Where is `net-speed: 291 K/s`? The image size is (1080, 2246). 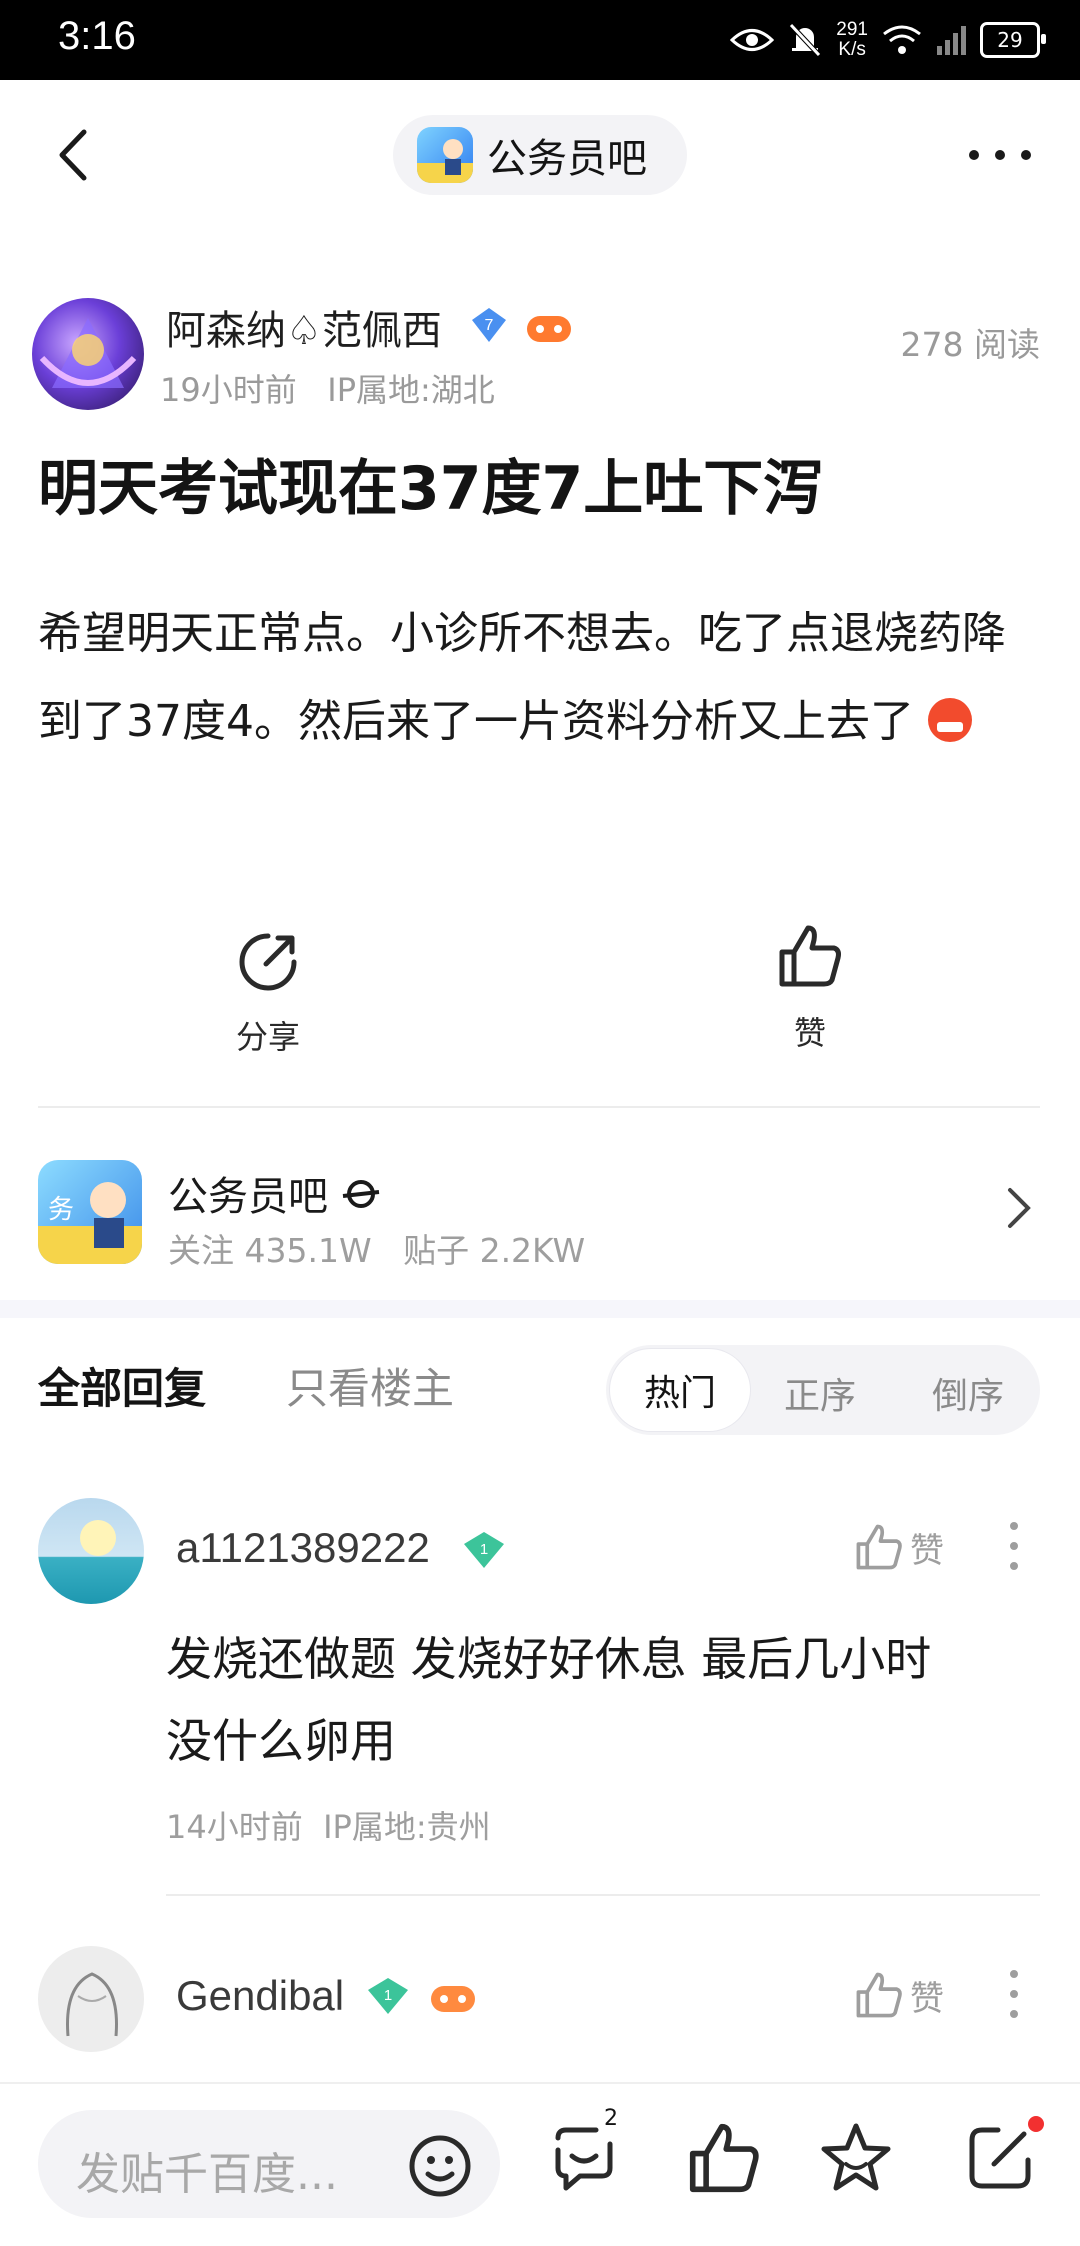
net-speed: 291 K/s is located at coordinates (852, 39).